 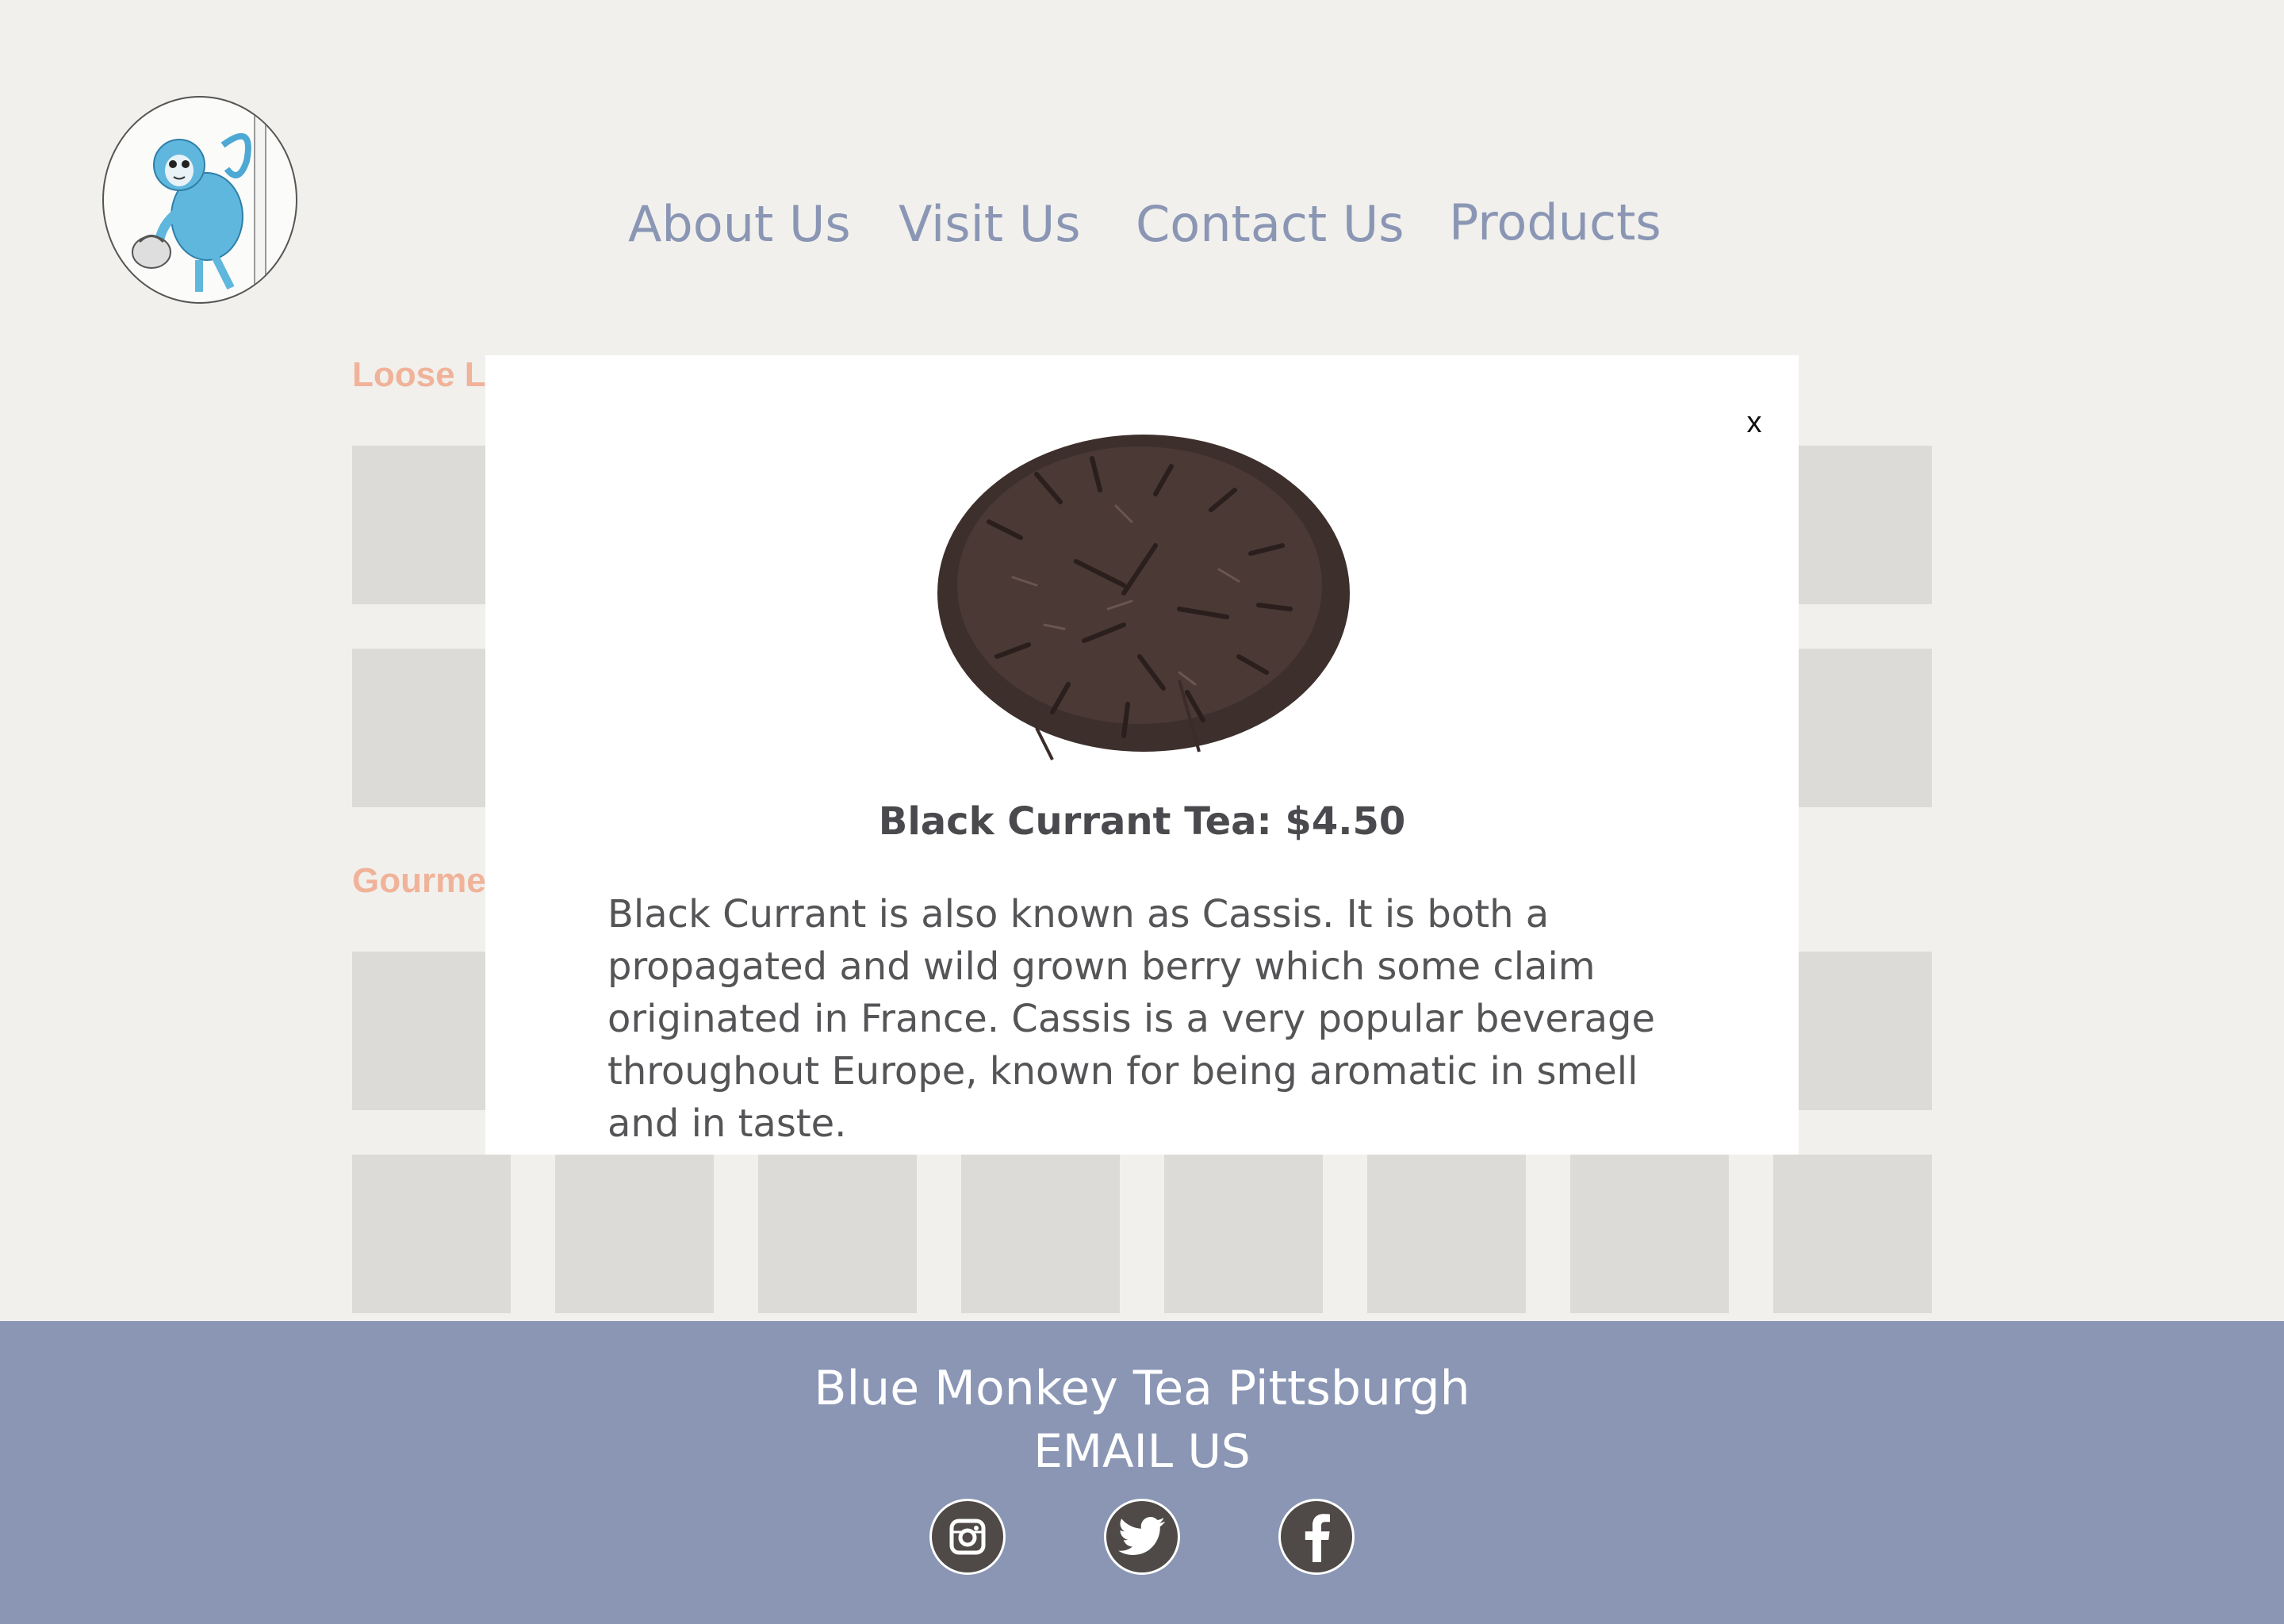 I want to click on instagram-icon, so click(x=967, y=1537).